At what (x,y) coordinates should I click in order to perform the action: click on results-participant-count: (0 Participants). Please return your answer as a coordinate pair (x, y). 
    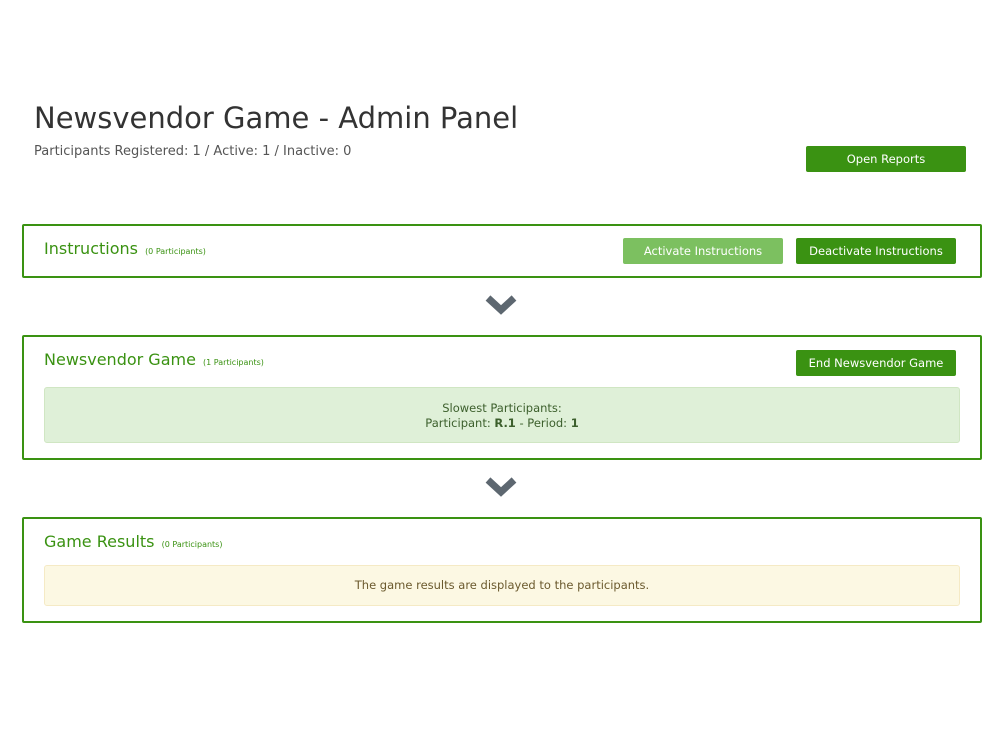
    Looking at the image, I should click on (192, 544).